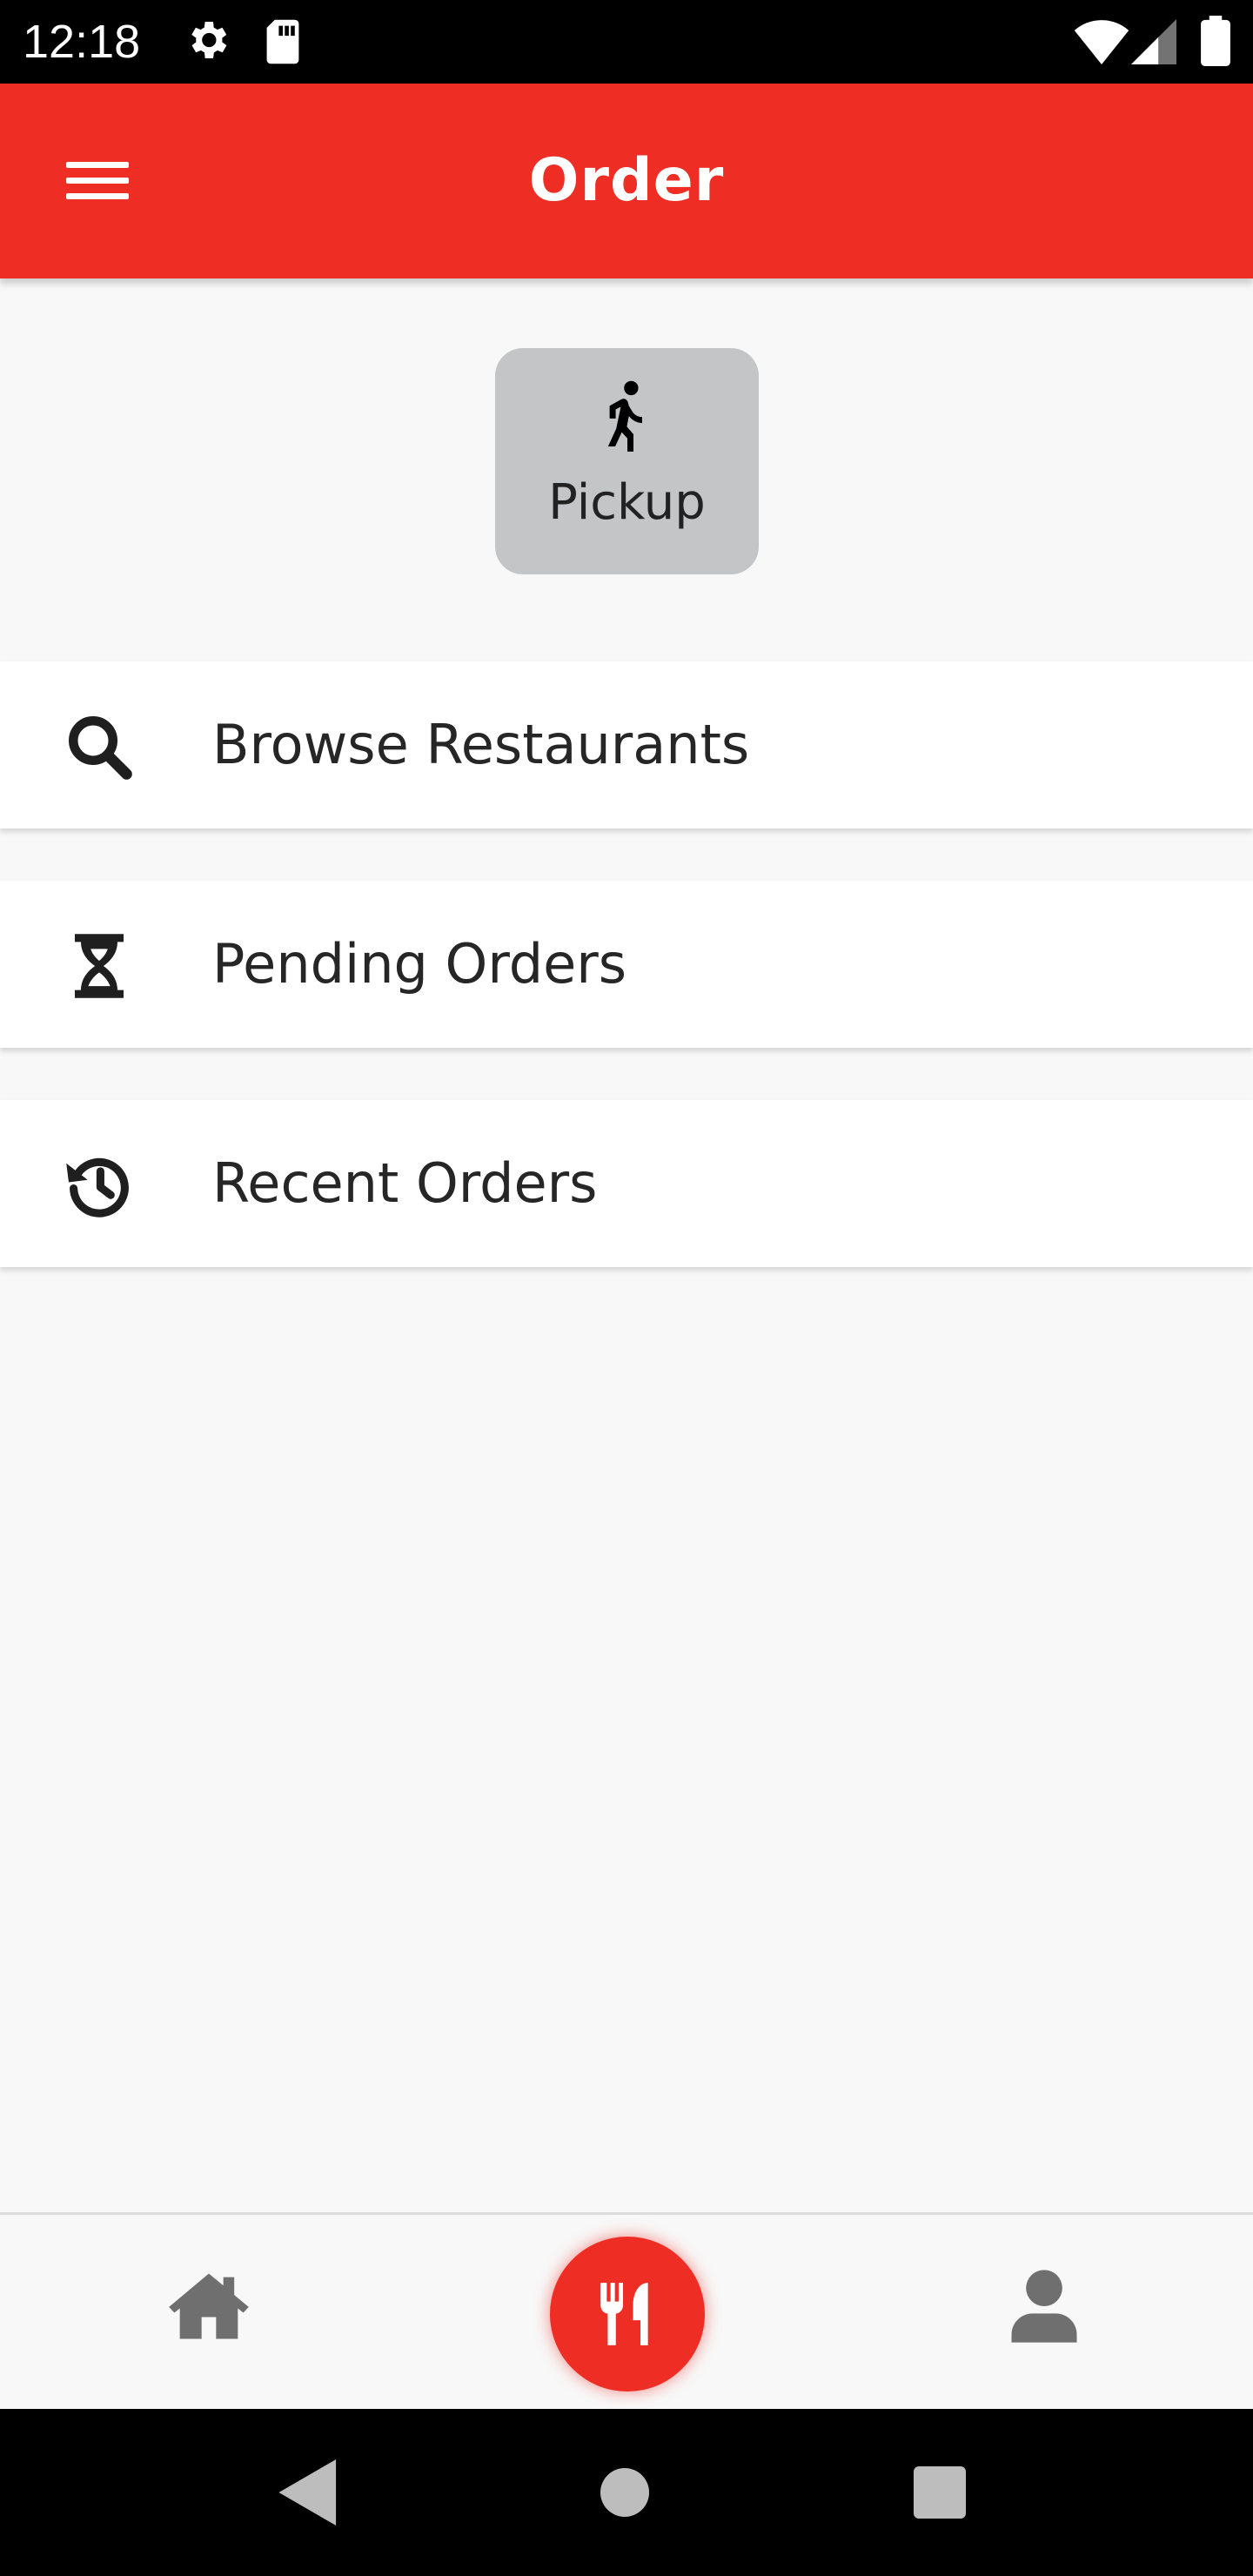 This screenshot has width=1253, height=2576. I want to click on nav-profile-button, so click(1044, 2306).